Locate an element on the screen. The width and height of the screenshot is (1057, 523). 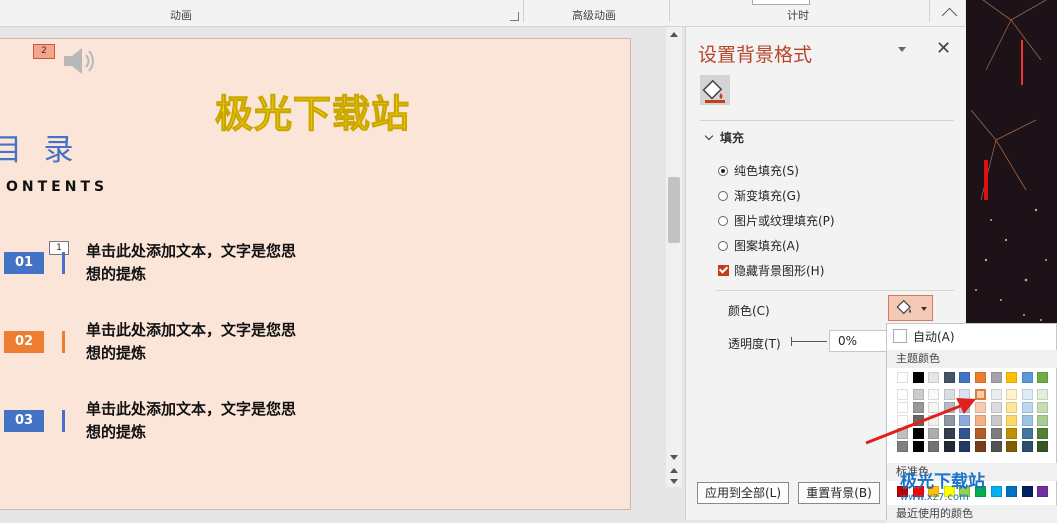
animation-tag: 1 is located at coordinates (59, 248).